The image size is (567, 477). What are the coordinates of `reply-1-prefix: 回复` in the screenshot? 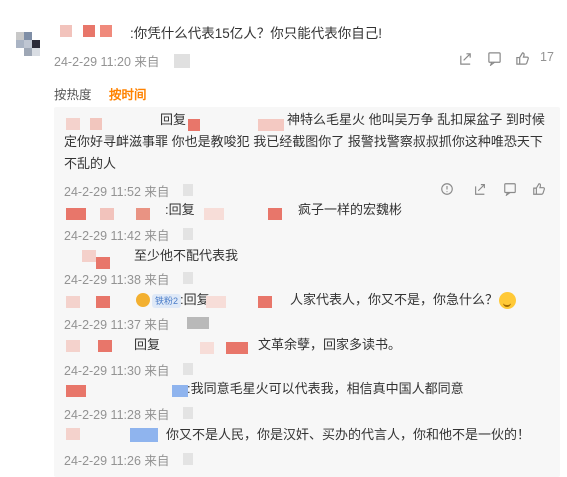 It's located at (173, 119).